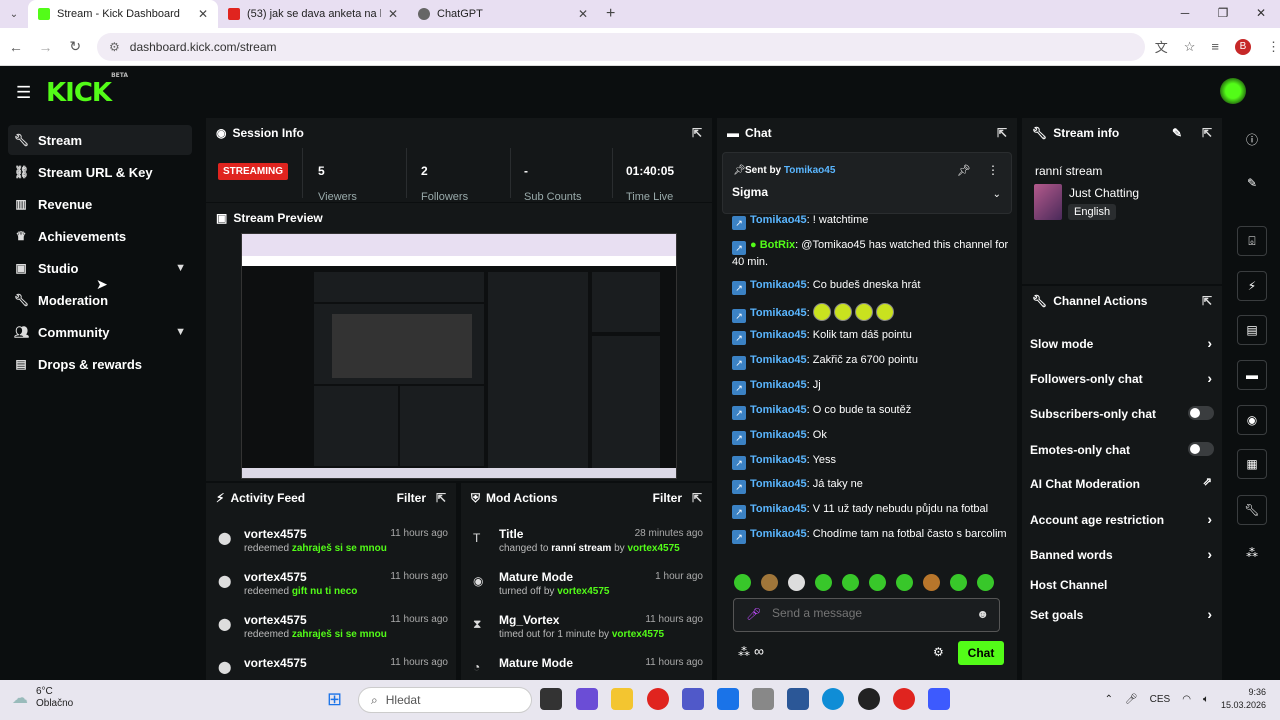 This screenshot has width=1280, height=720. I want to click on taskbar-search: ⌕ Hledat, so click(445, 700).